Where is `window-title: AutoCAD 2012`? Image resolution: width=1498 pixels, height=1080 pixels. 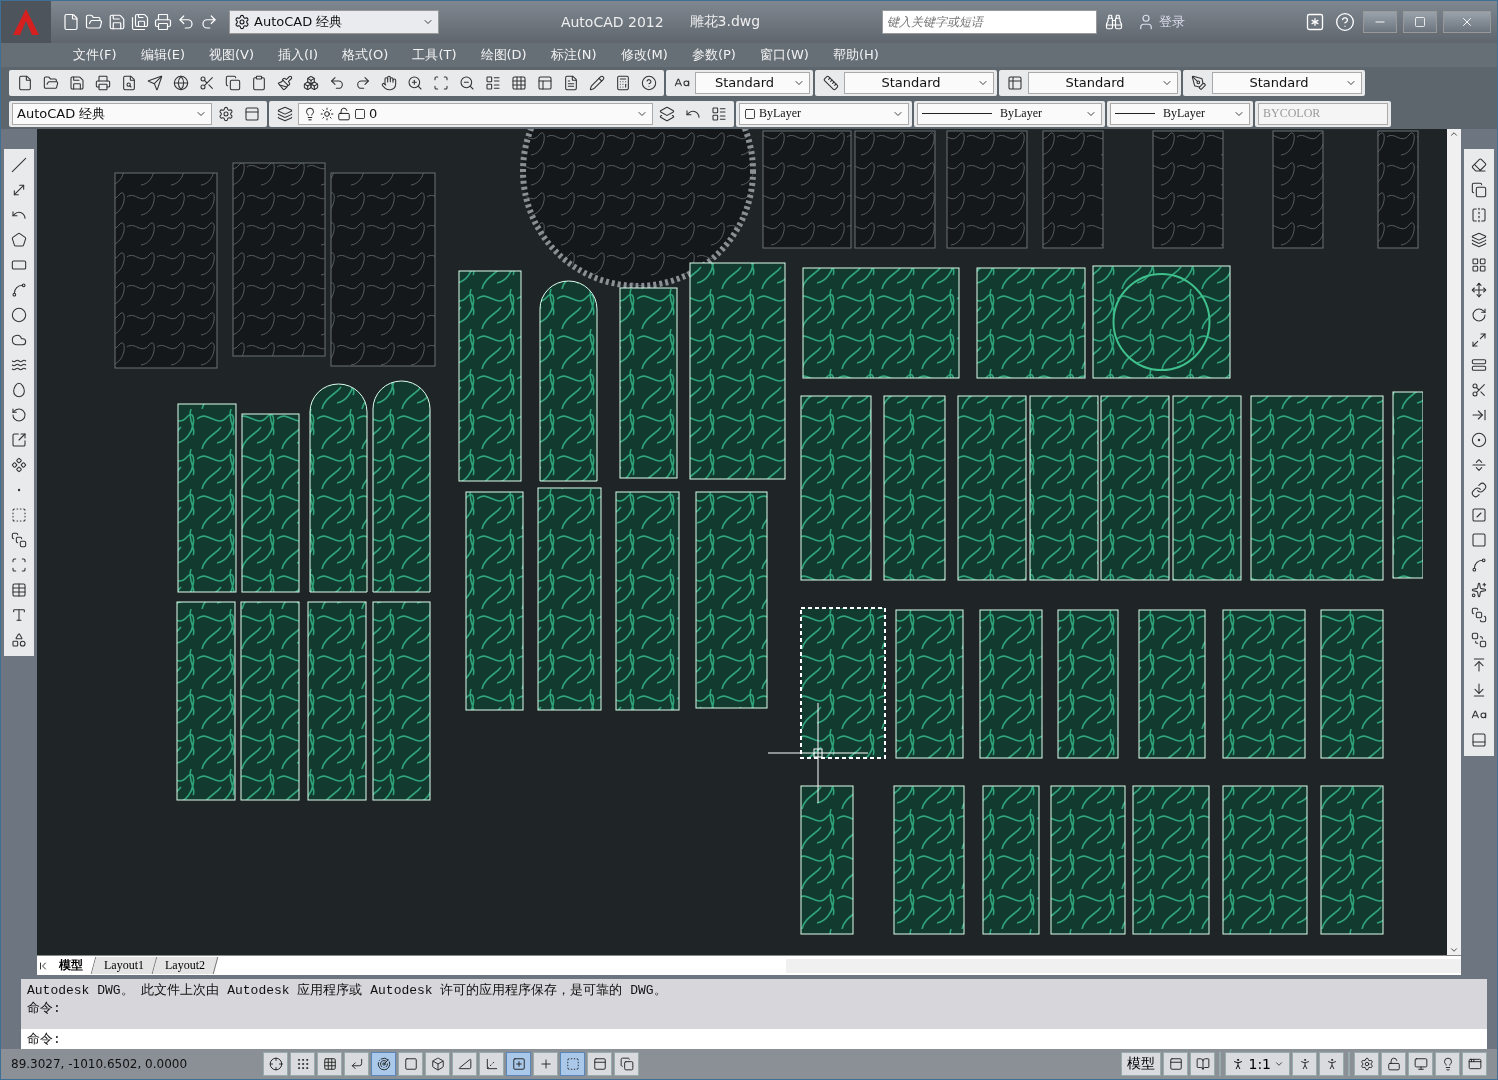 window-title: AutoCAD 2012 is located at coordinates (612, 22).